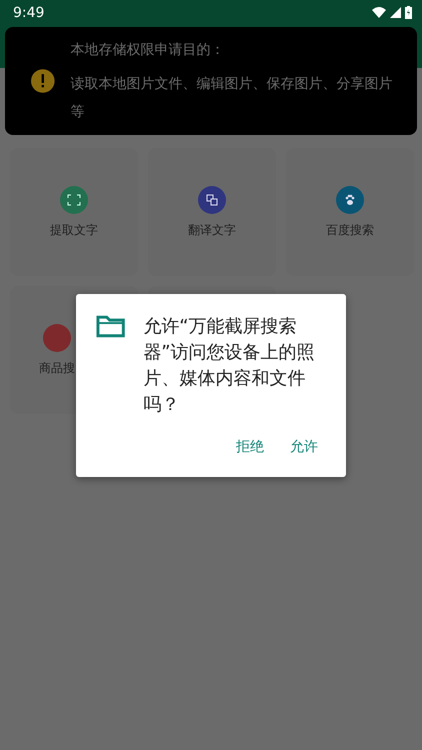  I want to click on dialog-message: 允许“万能截屏搜索器”访问您设备上的照片、媒体内容和文件吗？, so click(229, 366).